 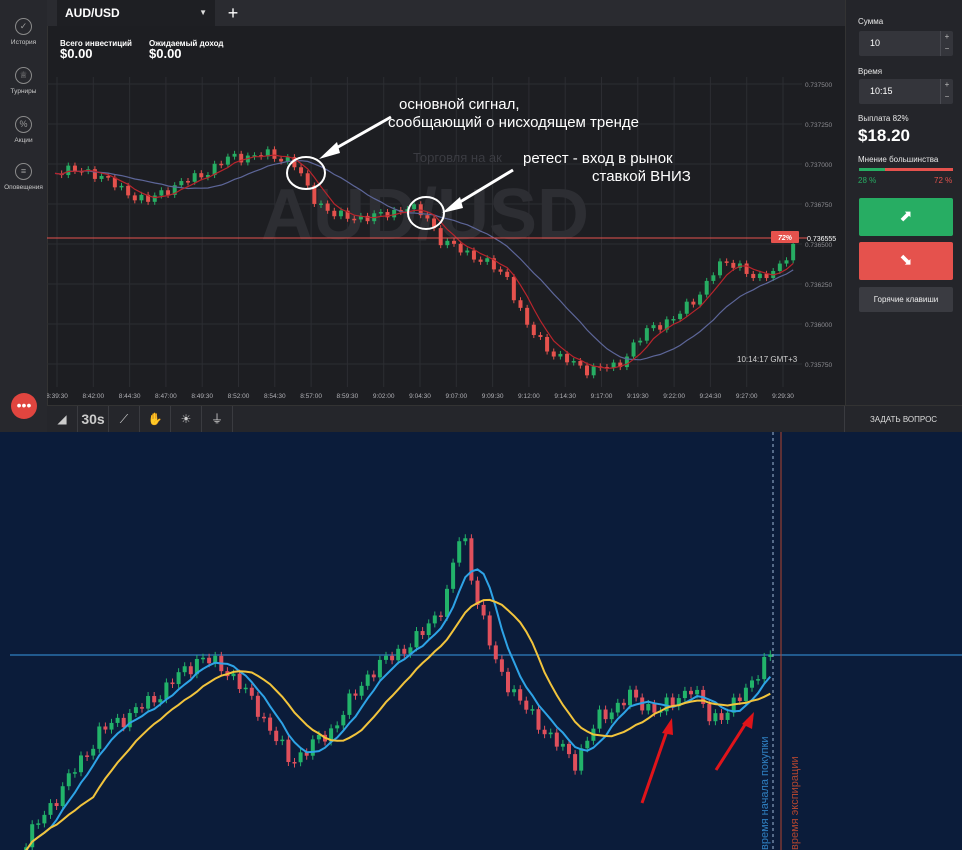 I want to click on amount-label: Сумма, so click(x=871, y=21).